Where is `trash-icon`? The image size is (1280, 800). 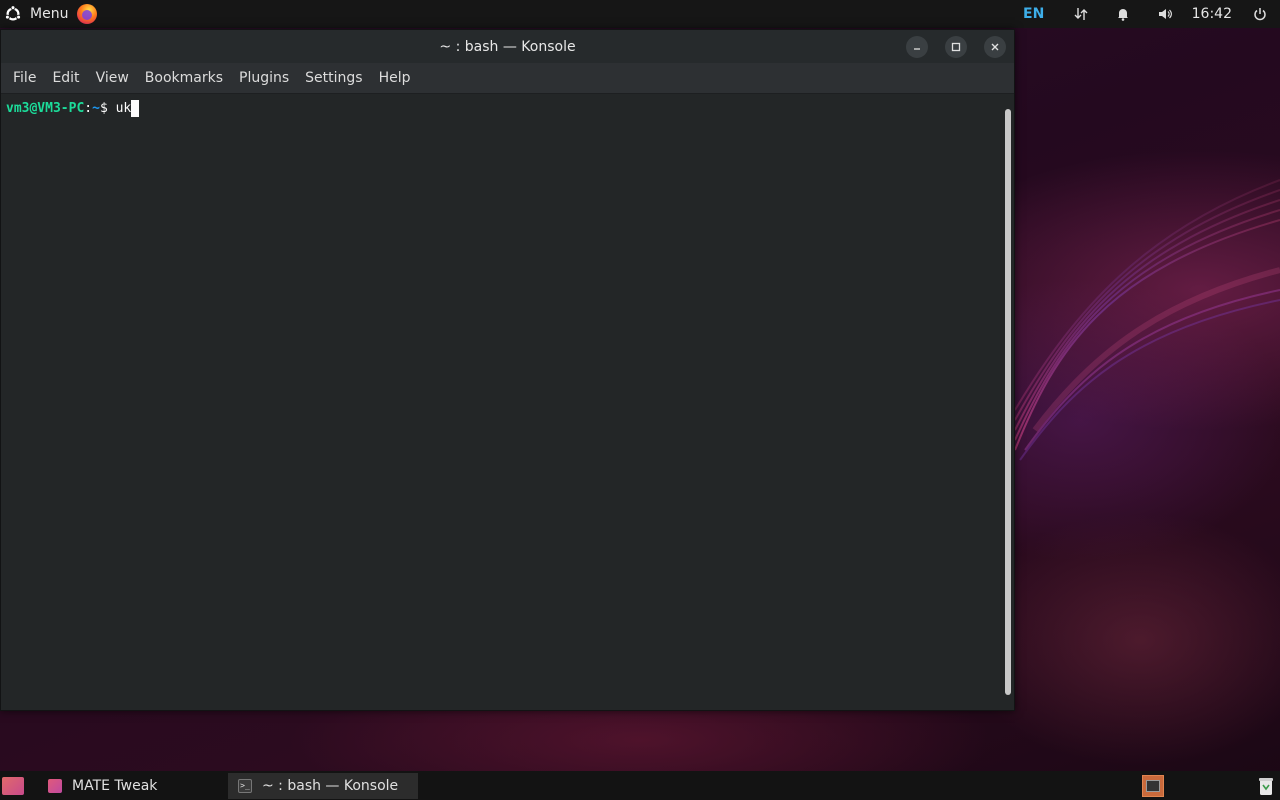
trash-icon is located at coordinates (1266, 786).